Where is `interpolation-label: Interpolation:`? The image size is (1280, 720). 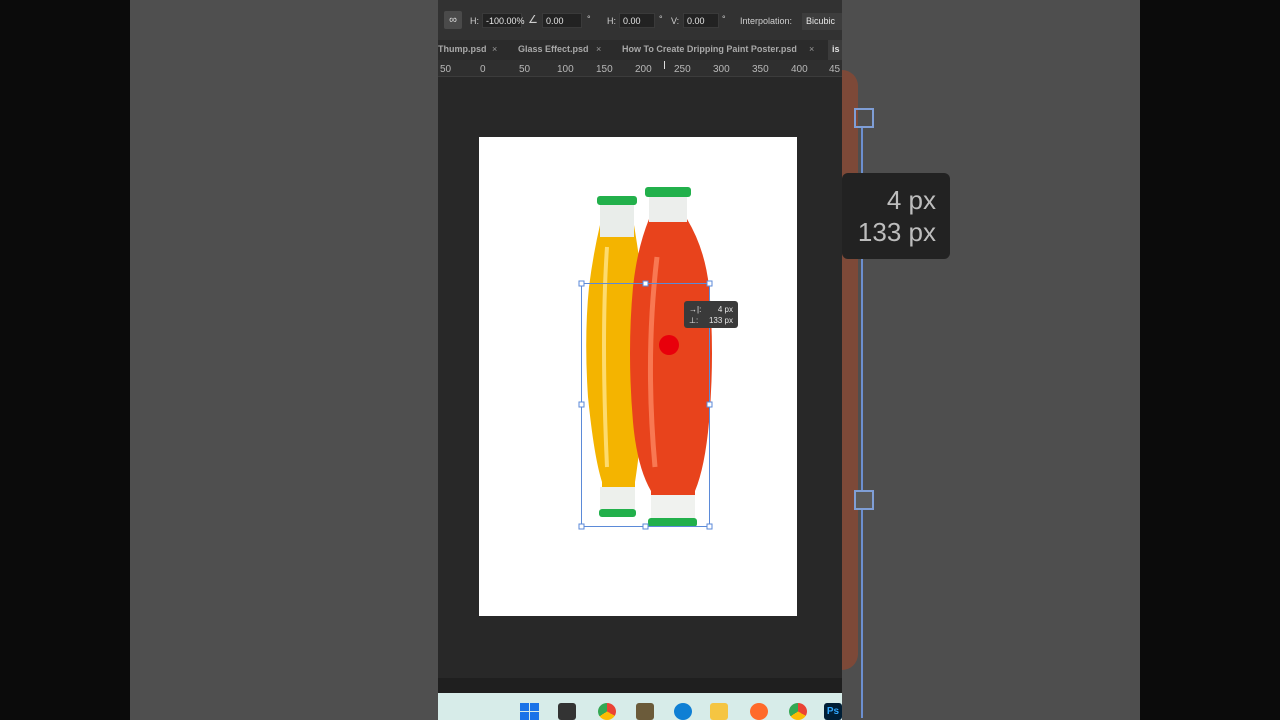 interpolation-label: Interpolation: is located at coordinates (766, 21).